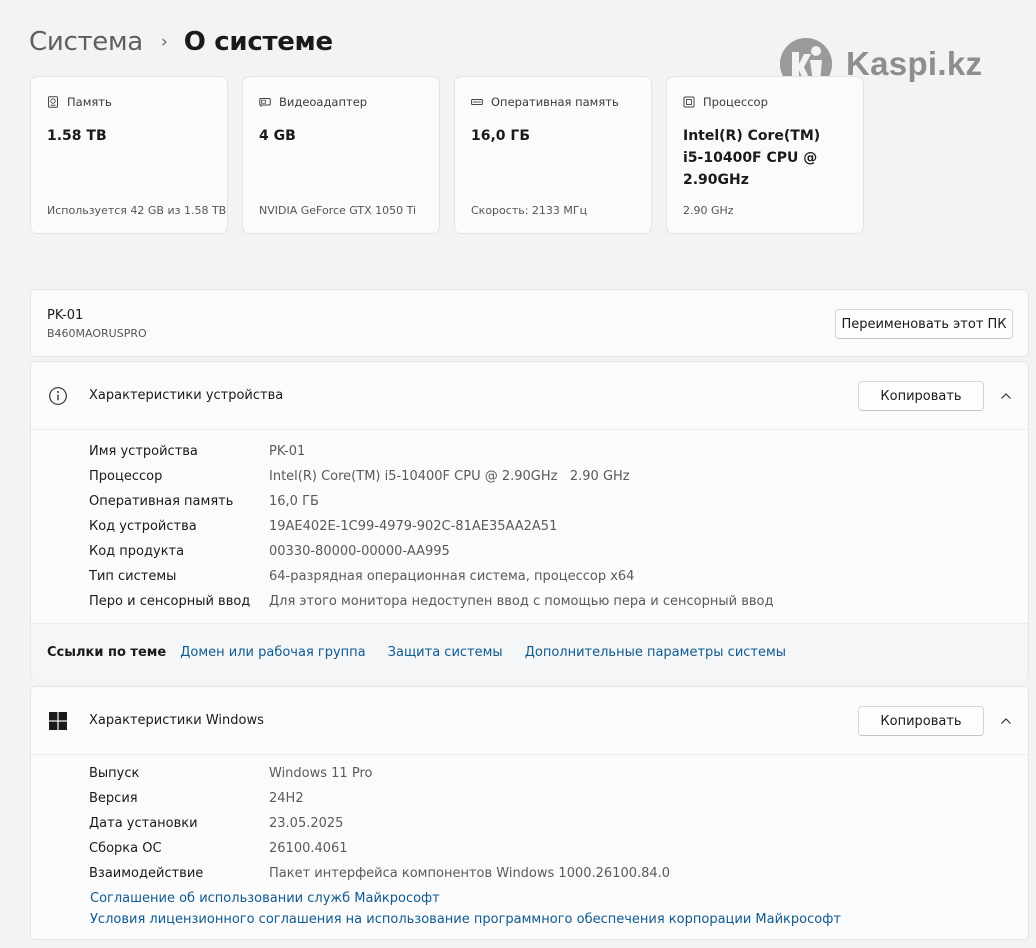 This screenshot has height=948, width=1036. Describe the element at coordinates (306, 823) in the screenshot. I see `spec-value: 23.05.2025` at that location.